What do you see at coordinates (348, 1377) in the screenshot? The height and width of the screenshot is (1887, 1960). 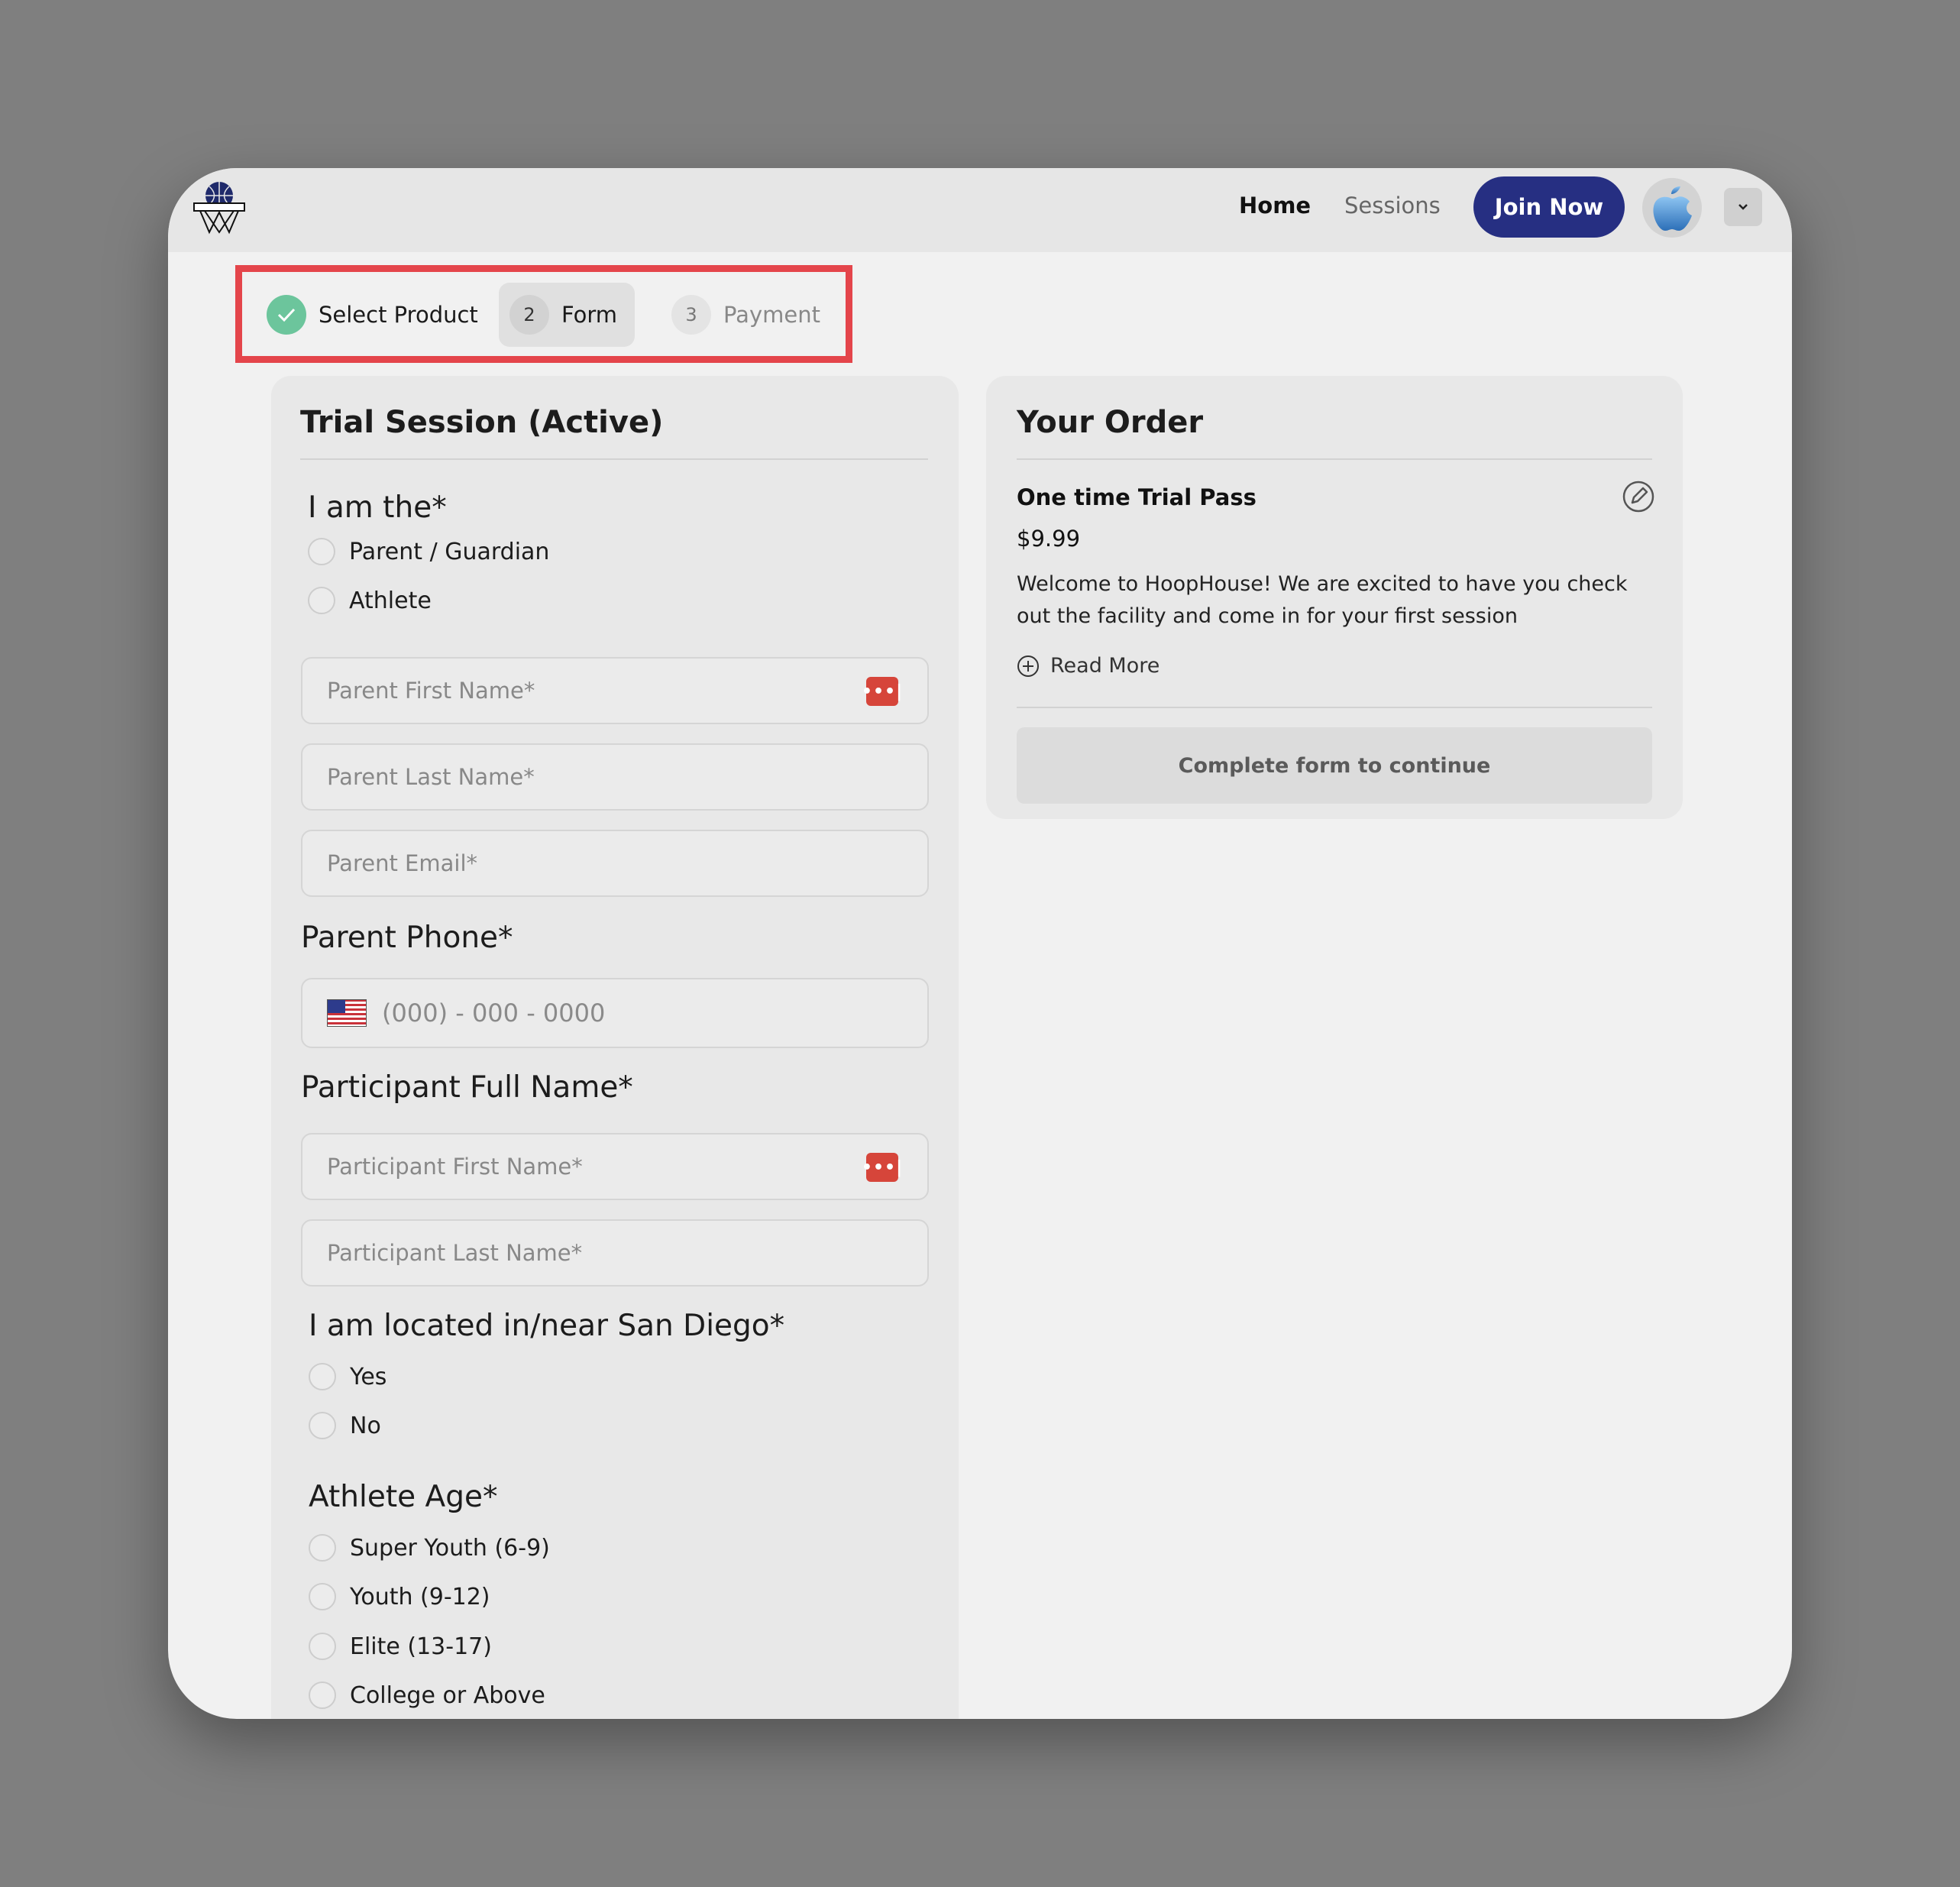 I see `radio-location-yes: Yes` at bounding box center [348, 1377].